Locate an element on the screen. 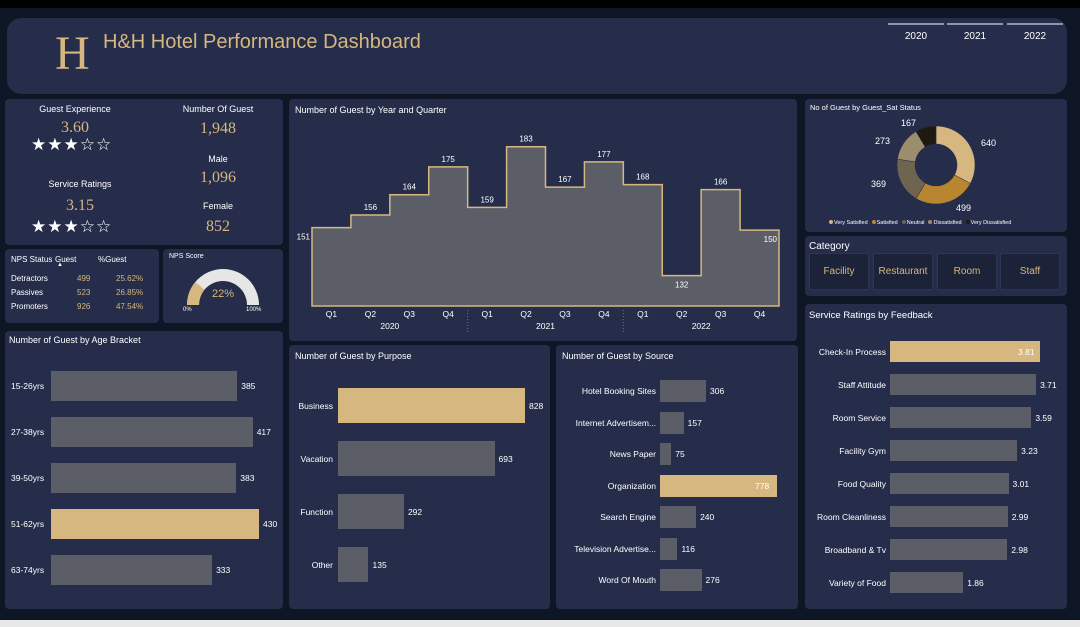 This screenshot has height=627, width=1080. nps-row-status: Promoters is located at coordinates (29, 306).